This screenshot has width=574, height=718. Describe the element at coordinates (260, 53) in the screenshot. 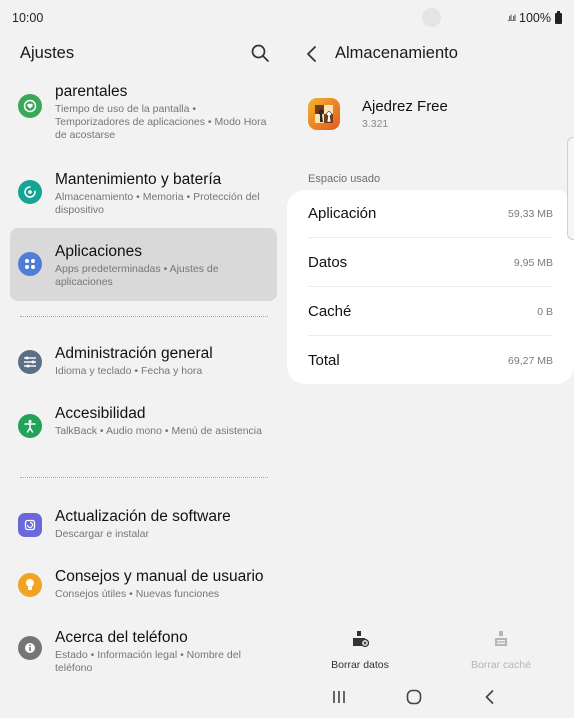

I see `search-icon` at that location.